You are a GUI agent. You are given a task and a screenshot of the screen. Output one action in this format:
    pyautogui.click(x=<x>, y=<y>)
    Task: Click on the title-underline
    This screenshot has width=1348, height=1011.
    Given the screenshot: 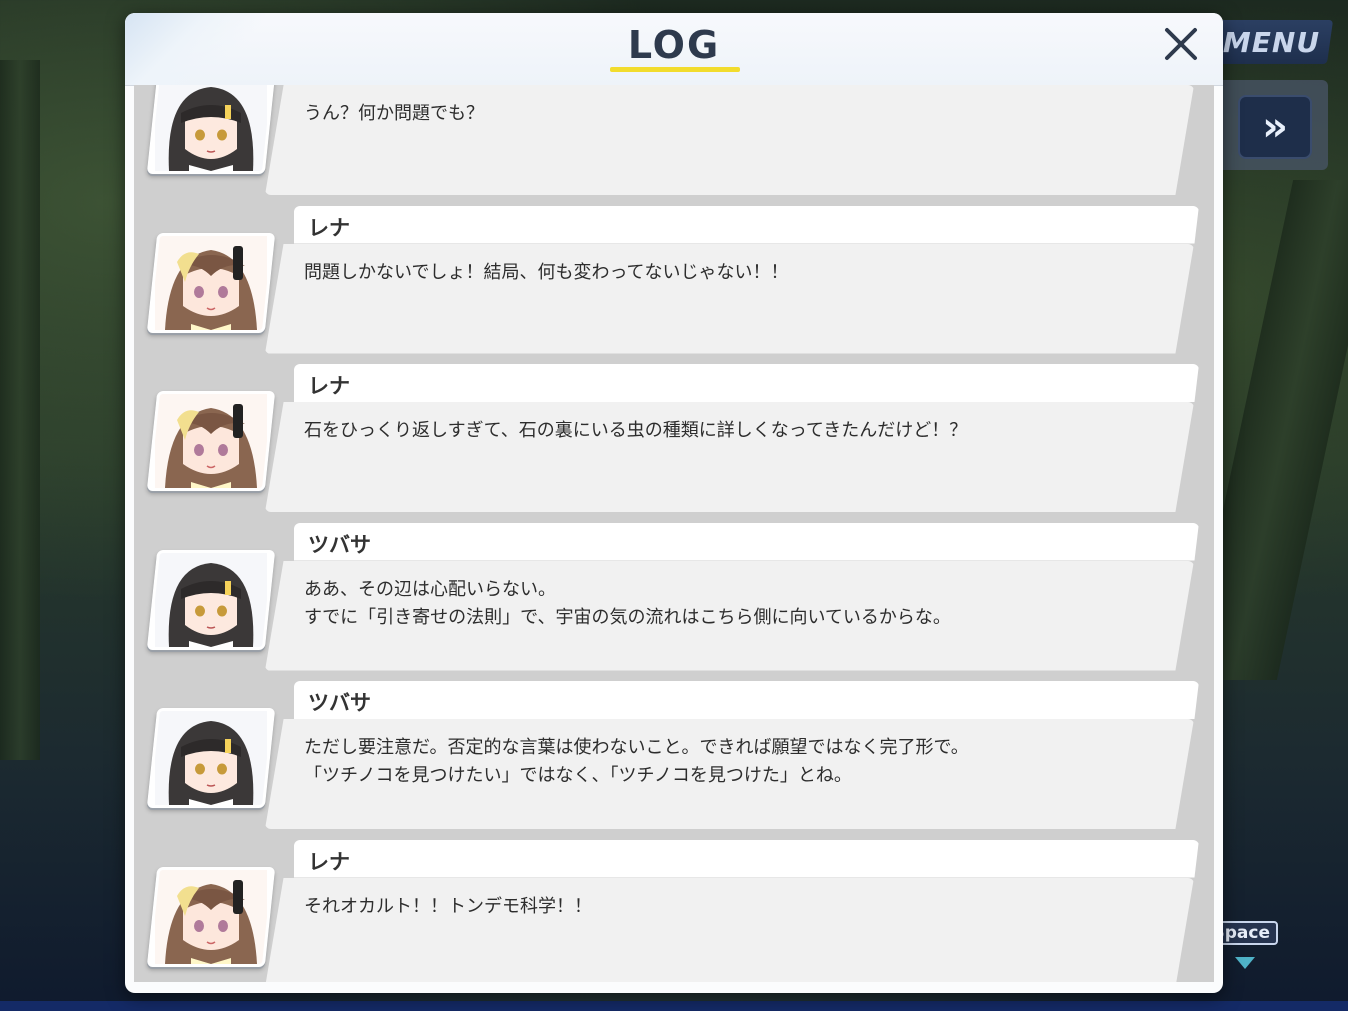 What is the action you would take?
    pyautogui.click(x=675, y=69)
    